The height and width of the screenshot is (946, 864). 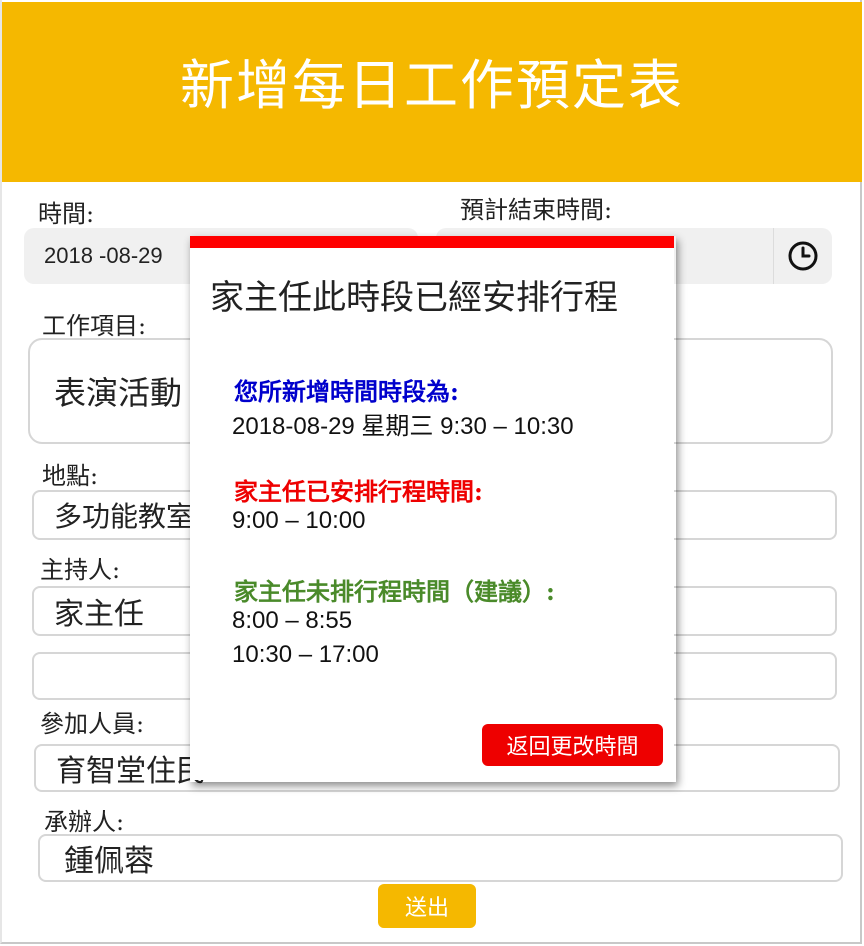 What do you see at coordinates (305, 654) in the screenshot?
I see `free-slot-2: 10:30 – 17:00` at bounding box center [305, 654].